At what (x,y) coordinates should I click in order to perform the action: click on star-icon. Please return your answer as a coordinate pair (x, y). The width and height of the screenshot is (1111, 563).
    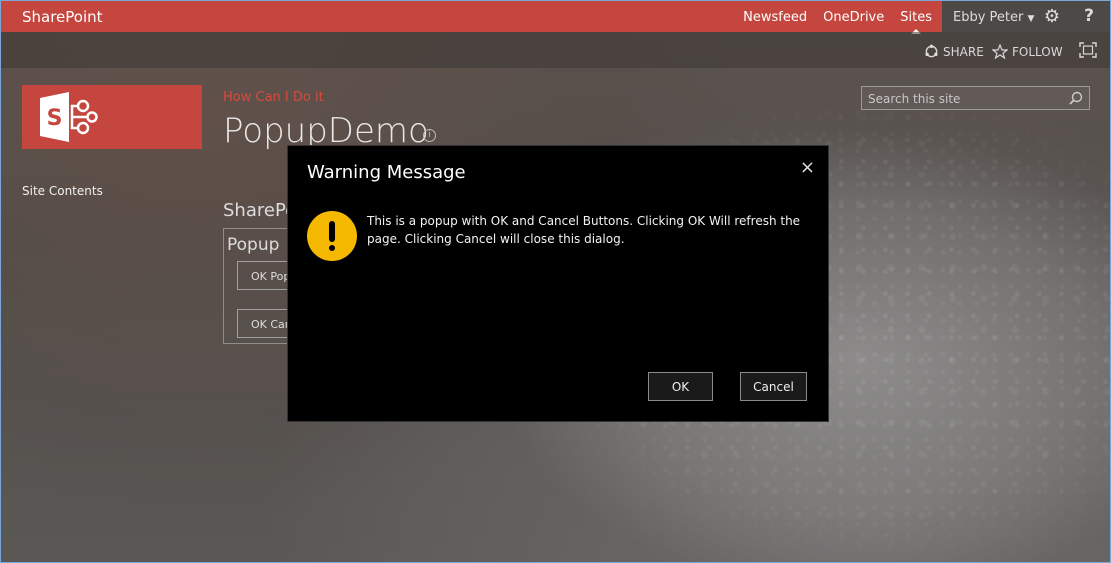
    Looking at the image, I should click on (1000, 51).